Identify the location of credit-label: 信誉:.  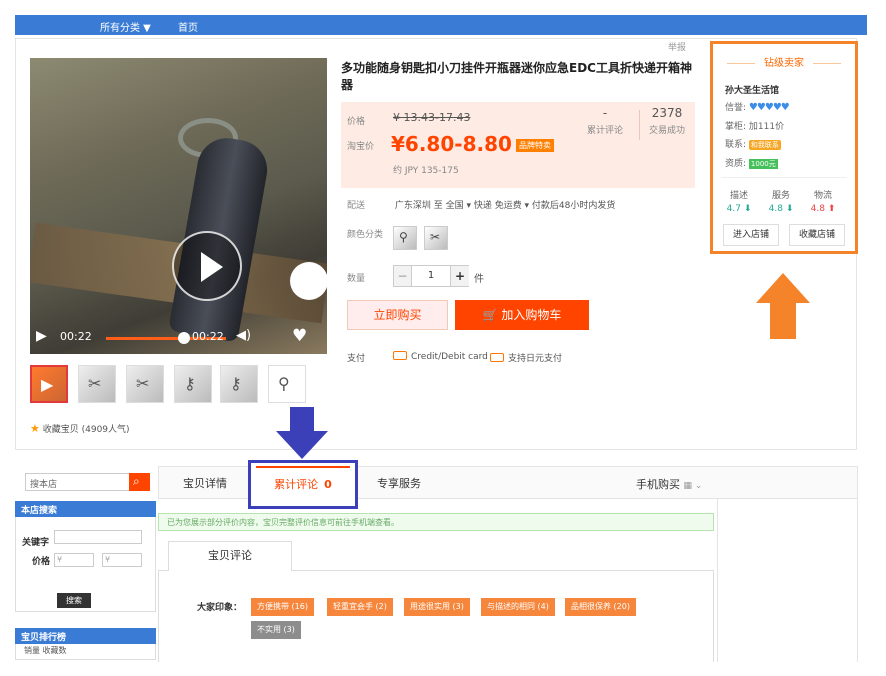
(736, 108).